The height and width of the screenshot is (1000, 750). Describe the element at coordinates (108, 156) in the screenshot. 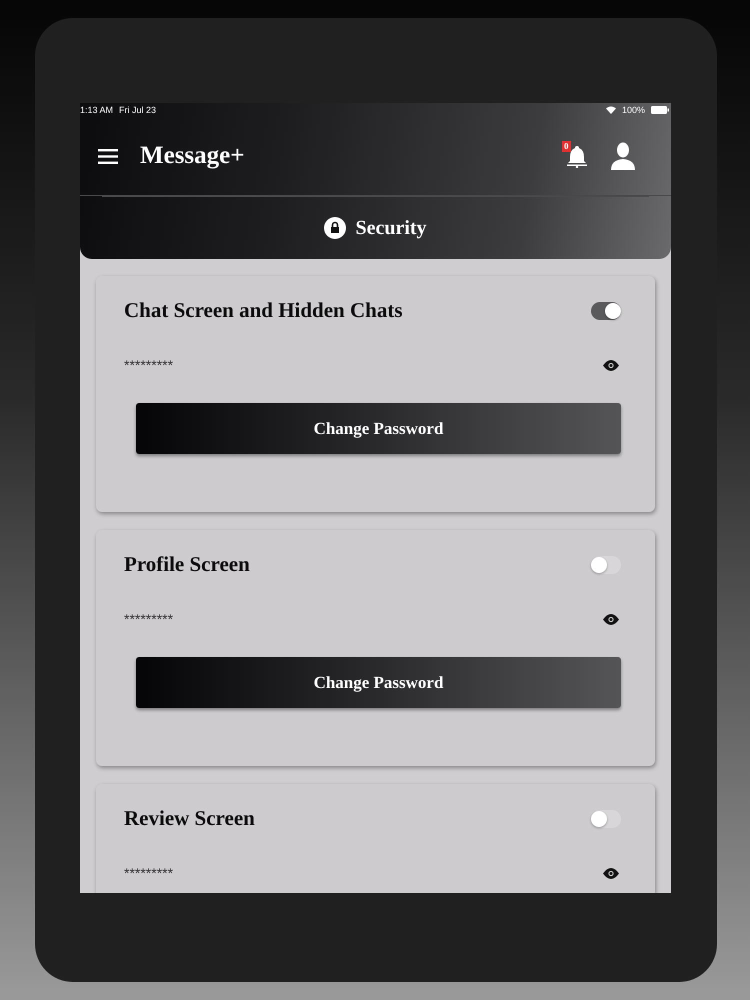

I see `menu-icon` at that location.